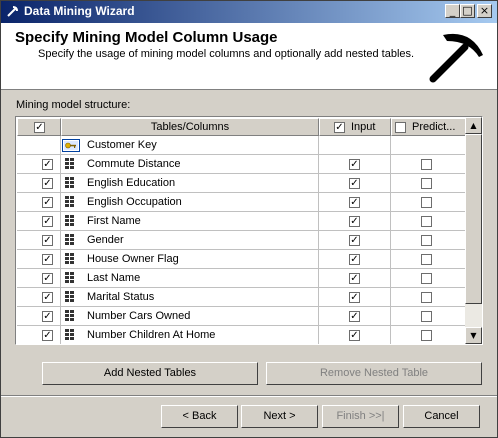  I want to click on column-name: English Education, so click(131, 183).